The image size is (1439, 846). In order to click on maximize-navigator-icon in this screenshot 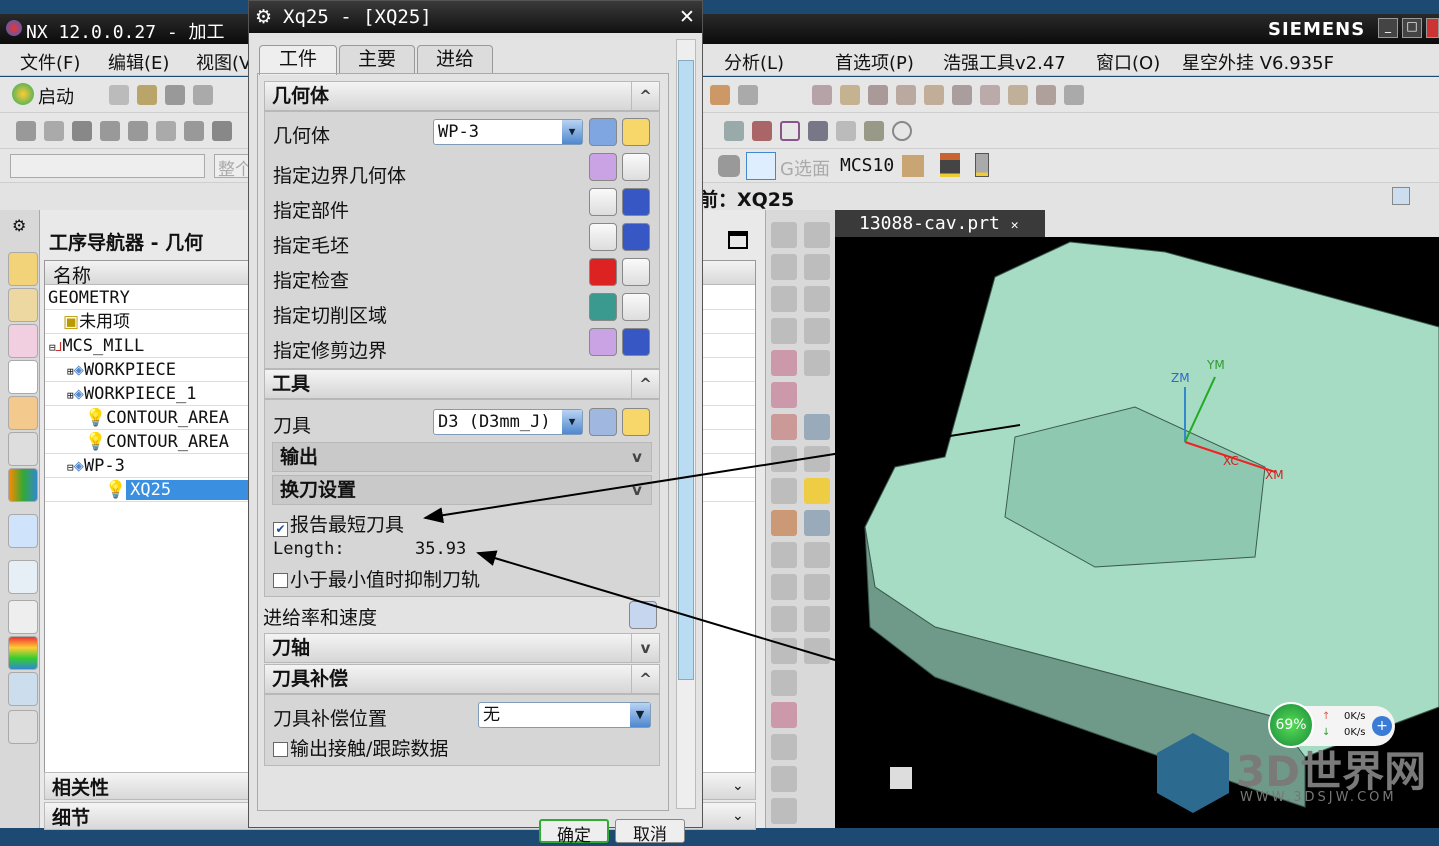, I will do `click(738, 240)`.